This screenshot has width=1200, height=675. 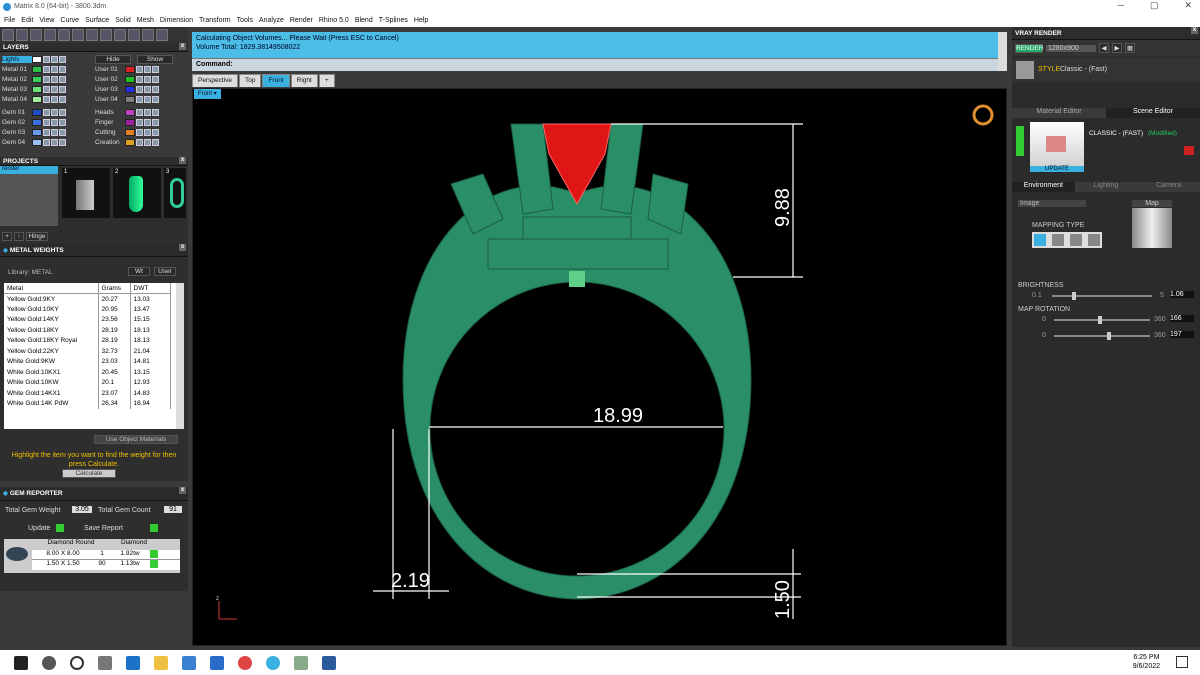 I want to click on prev-icon: ◀, so click(x=1104, y=48).